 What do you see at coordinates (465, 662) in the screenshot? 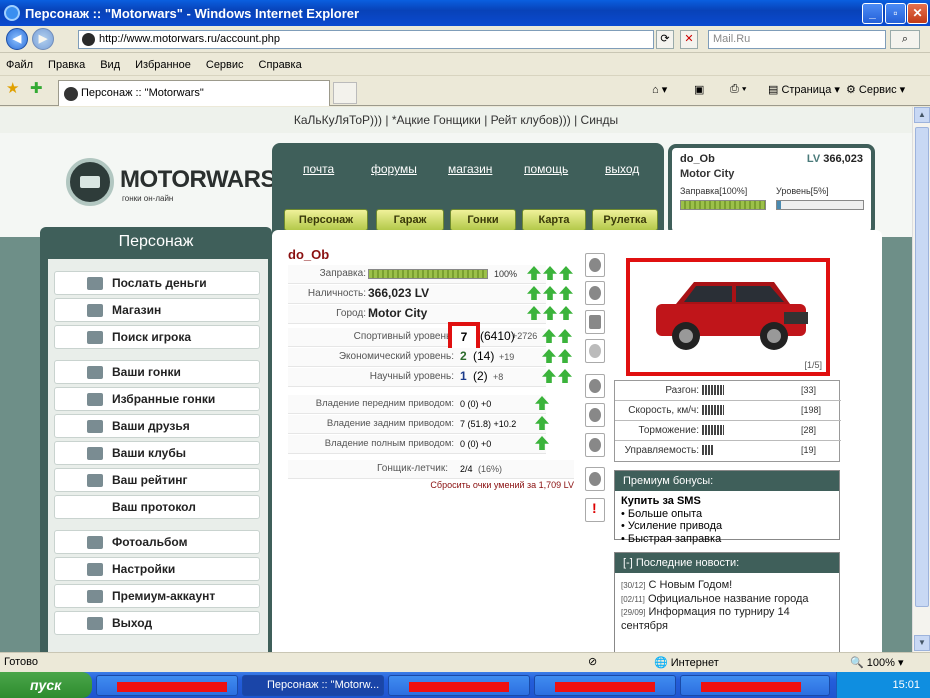
I see `status-bar: Готово ⊘ 🌐 Интернет 🔍 100% ▾` at bounding box center [465, 662].